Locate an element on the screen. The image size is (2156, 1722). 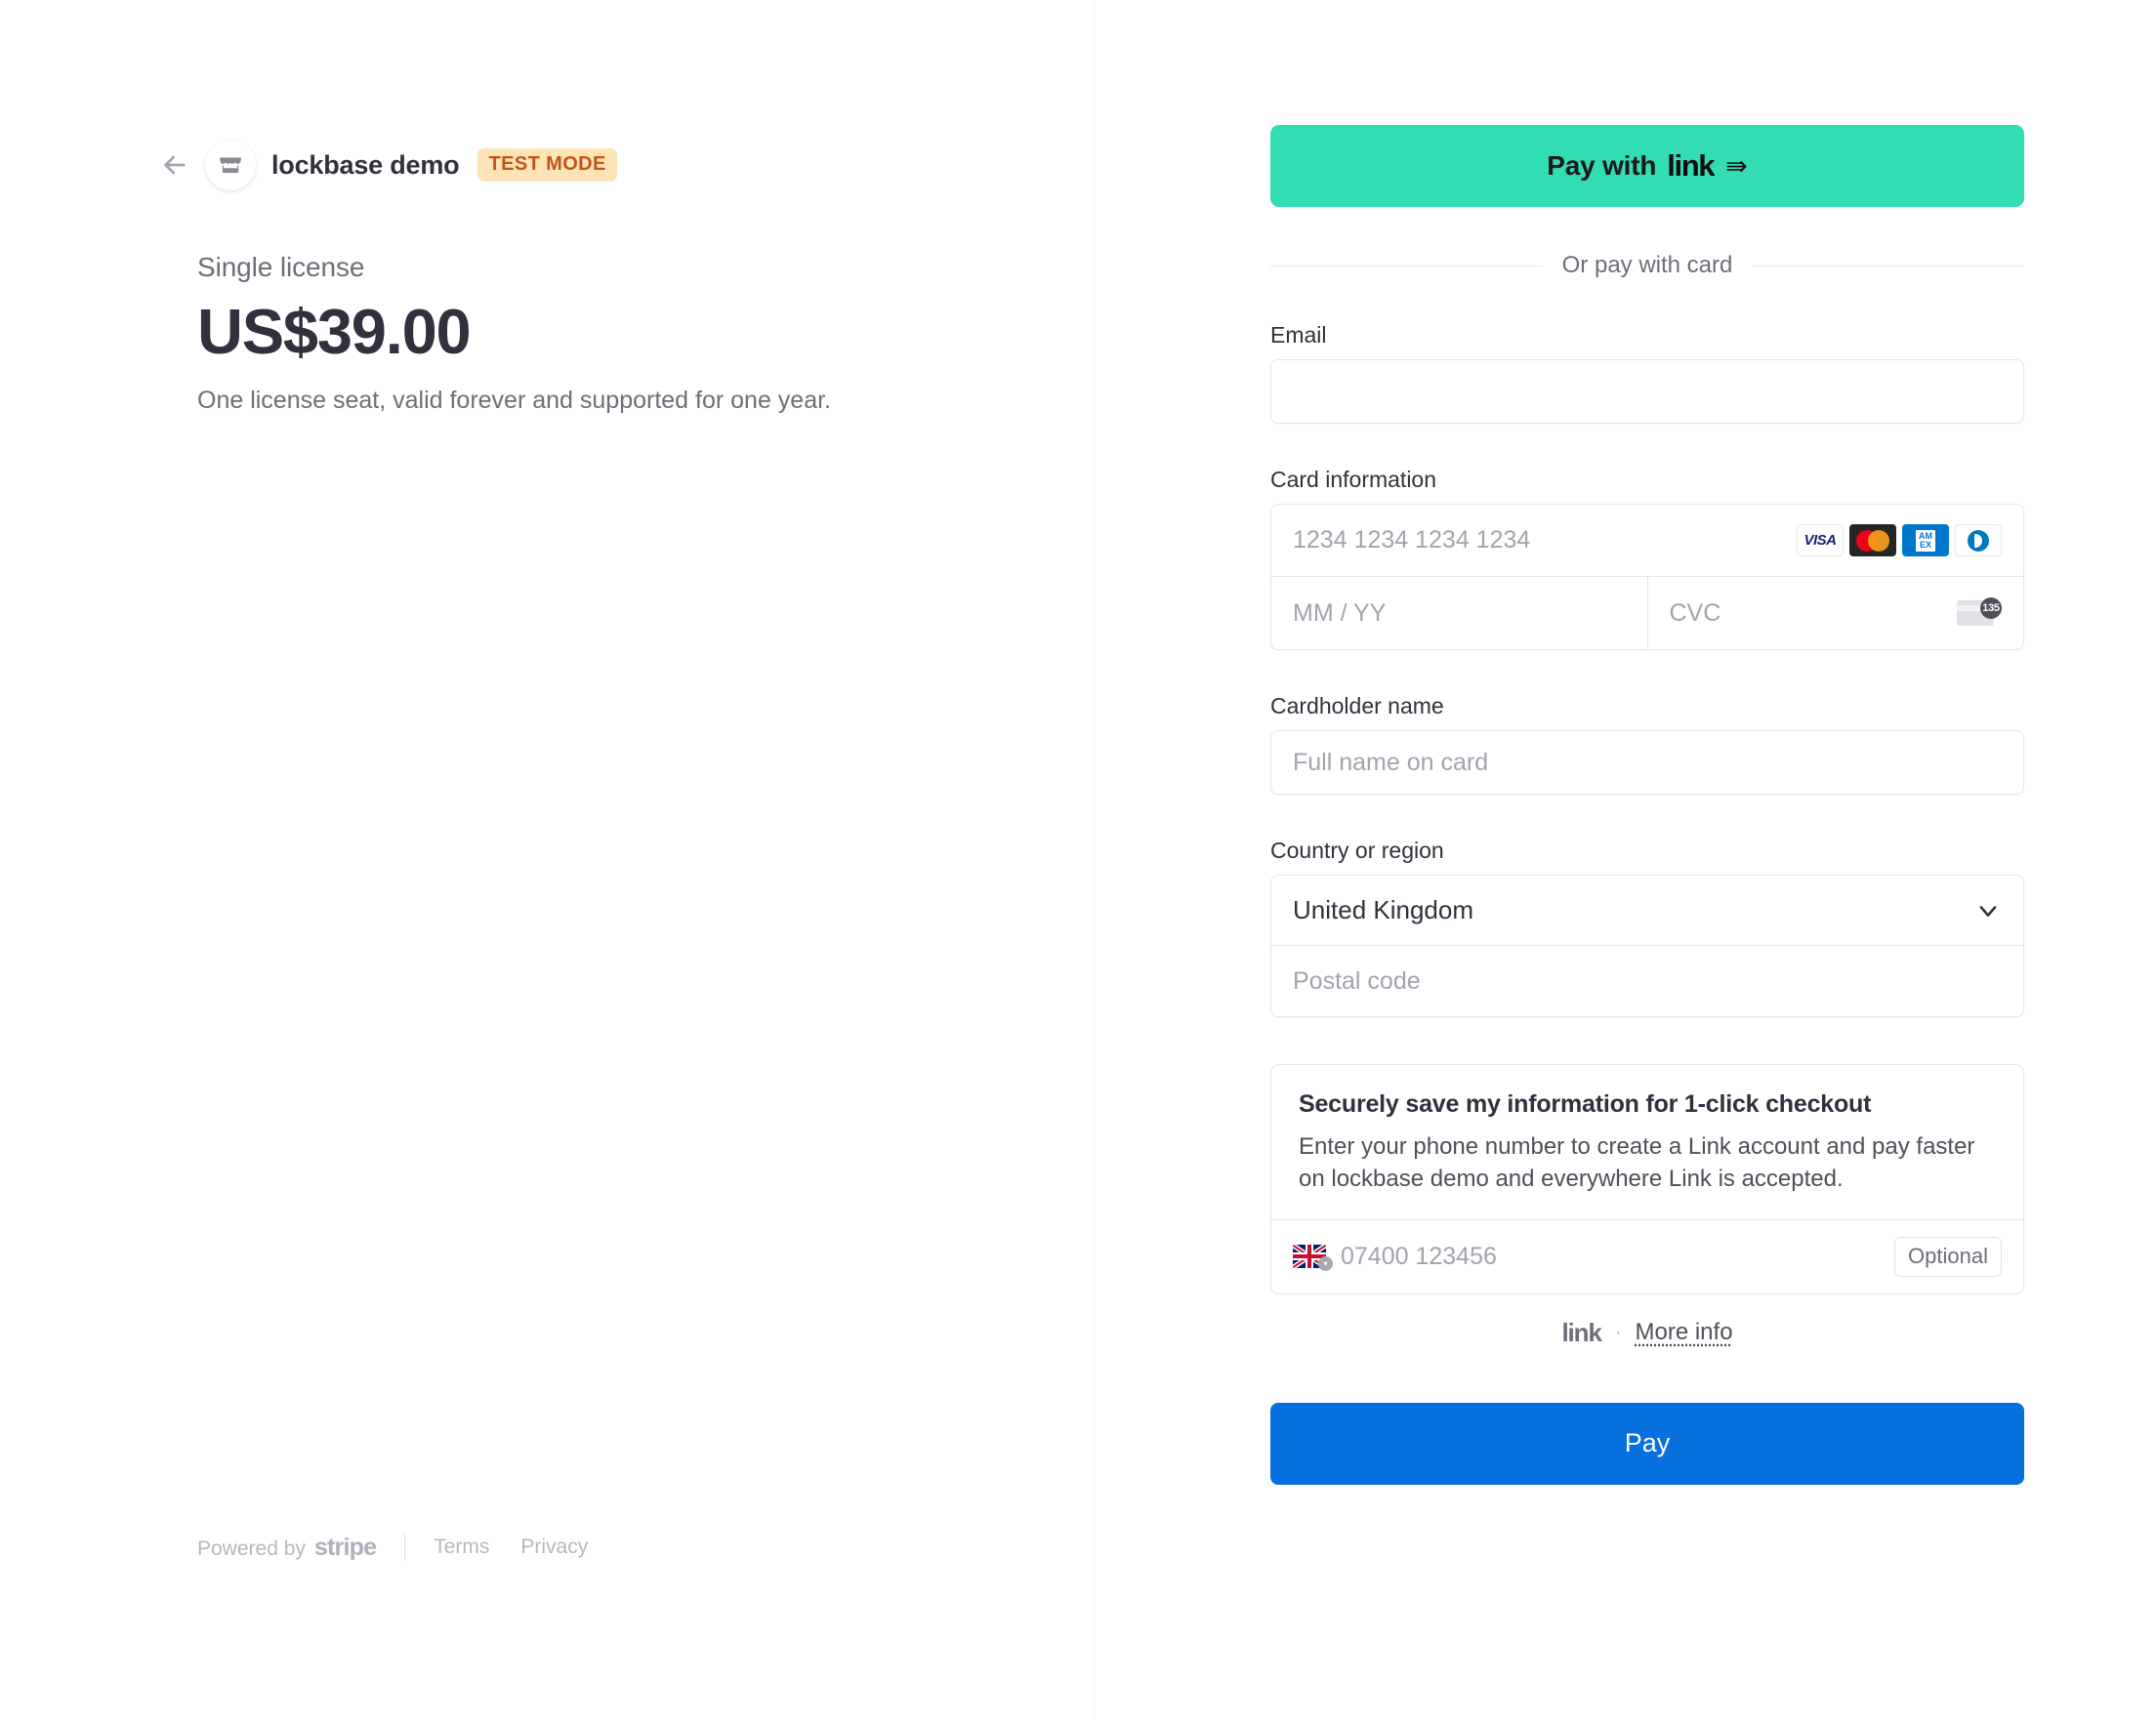
chevron-down-icon is located at coordinates (1988, 910).